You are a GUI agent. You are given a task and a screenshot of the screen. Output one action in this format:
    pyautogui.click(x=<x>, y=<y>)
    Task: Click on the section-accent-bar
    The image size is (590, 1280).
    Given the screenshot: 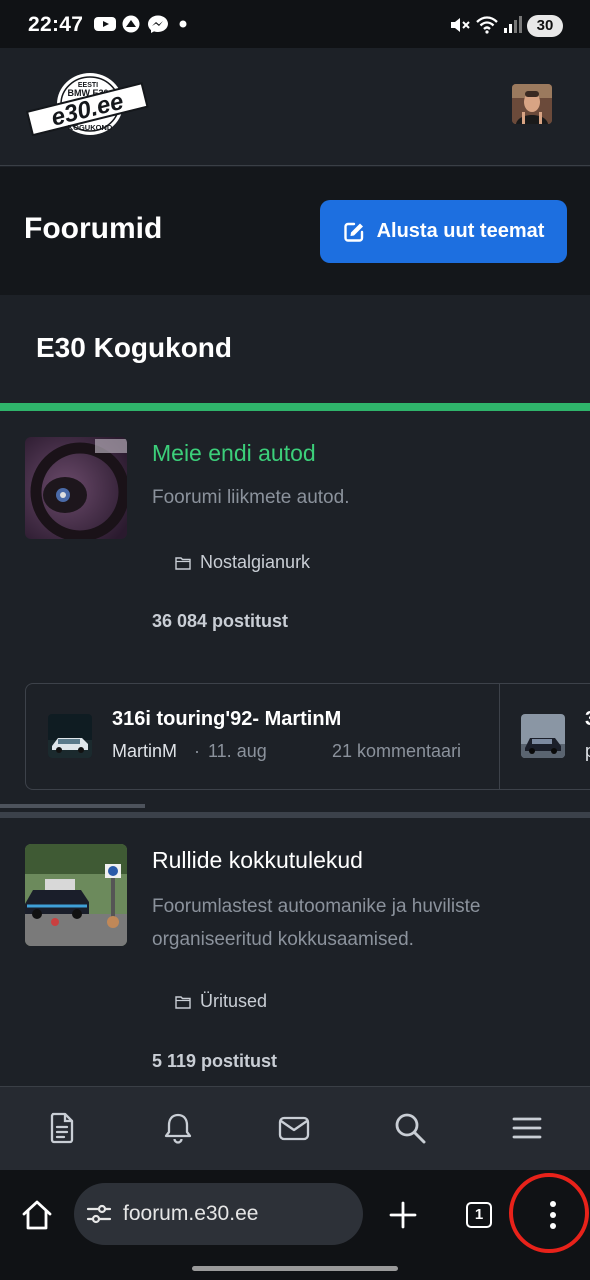 What is the action you would take?
    pyautogui.click(x=295, y=407)
    